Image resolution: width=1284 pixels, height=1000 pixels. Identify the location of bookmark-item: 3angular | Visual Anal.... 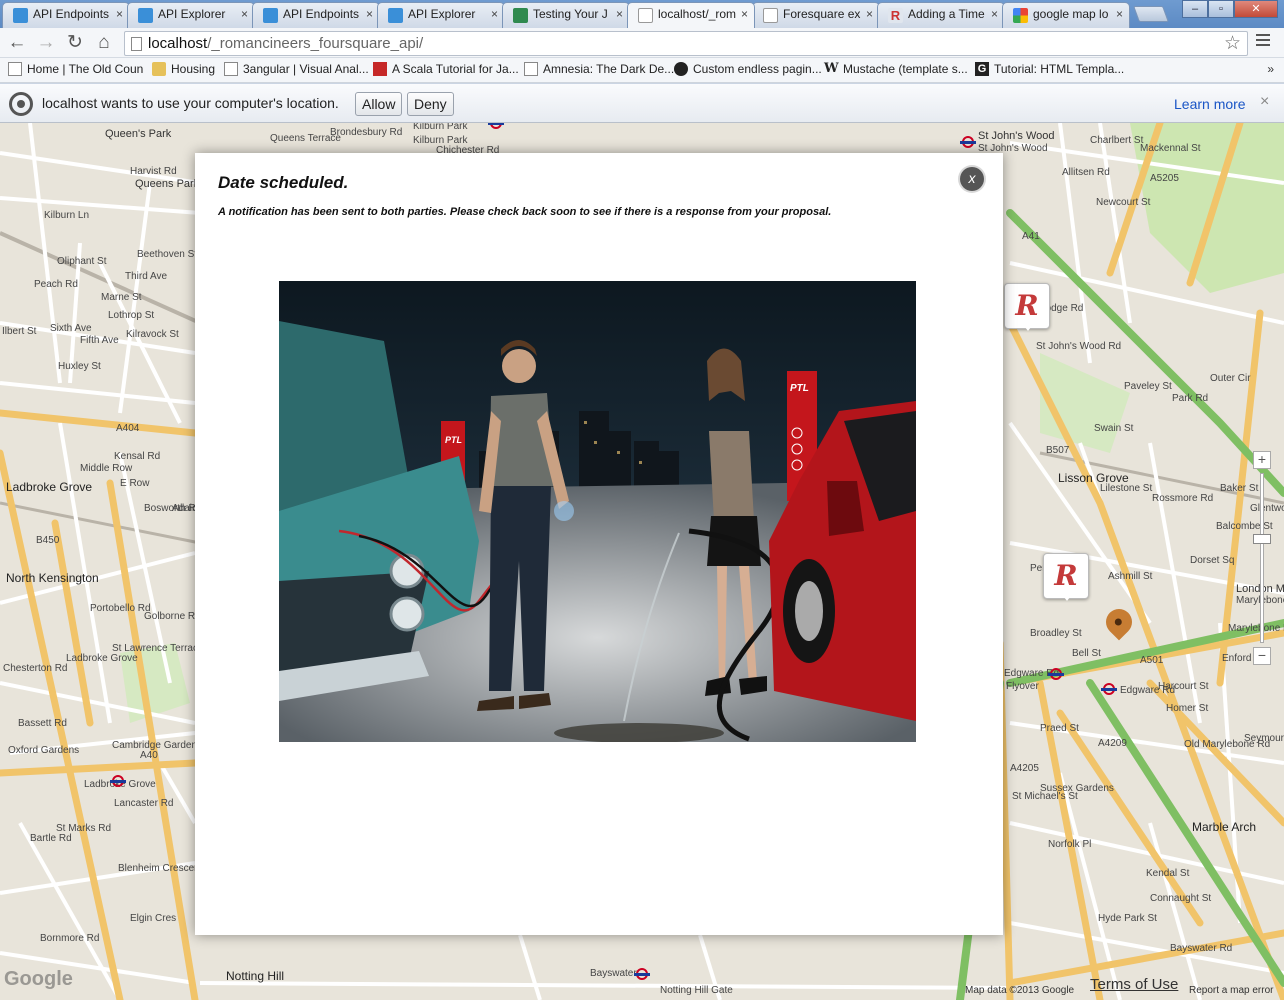
(296, 69).